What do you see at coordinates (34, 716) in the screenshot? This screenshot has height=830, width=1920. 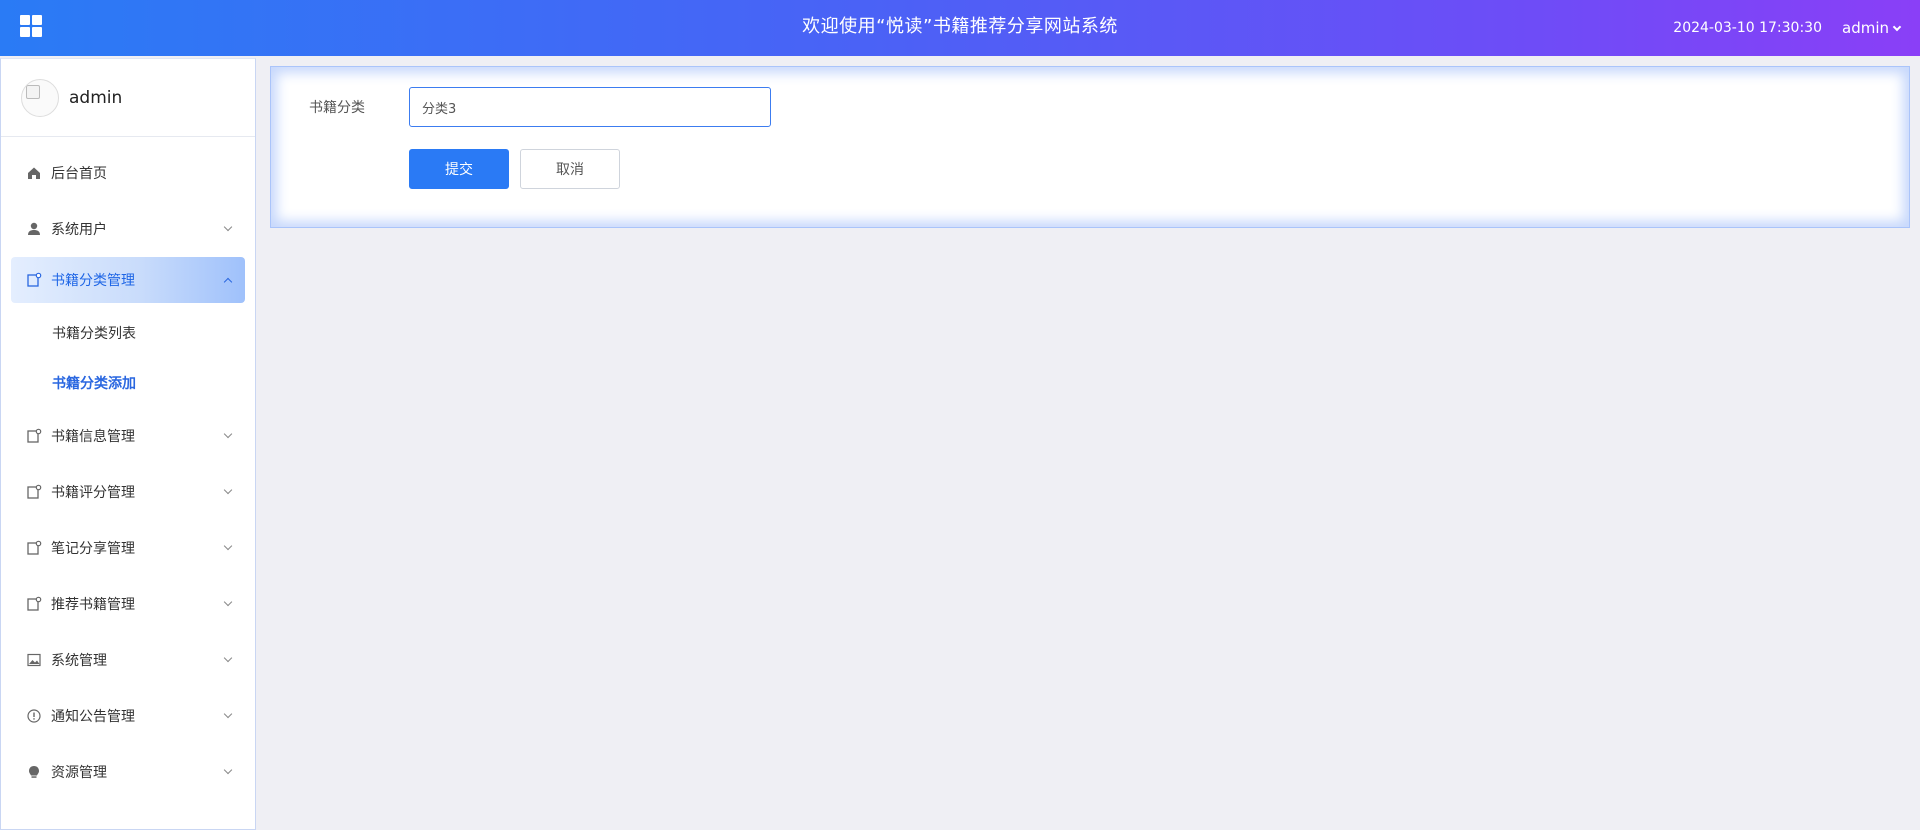 I see `info-circle-icon` at bounding box center [34, 716].